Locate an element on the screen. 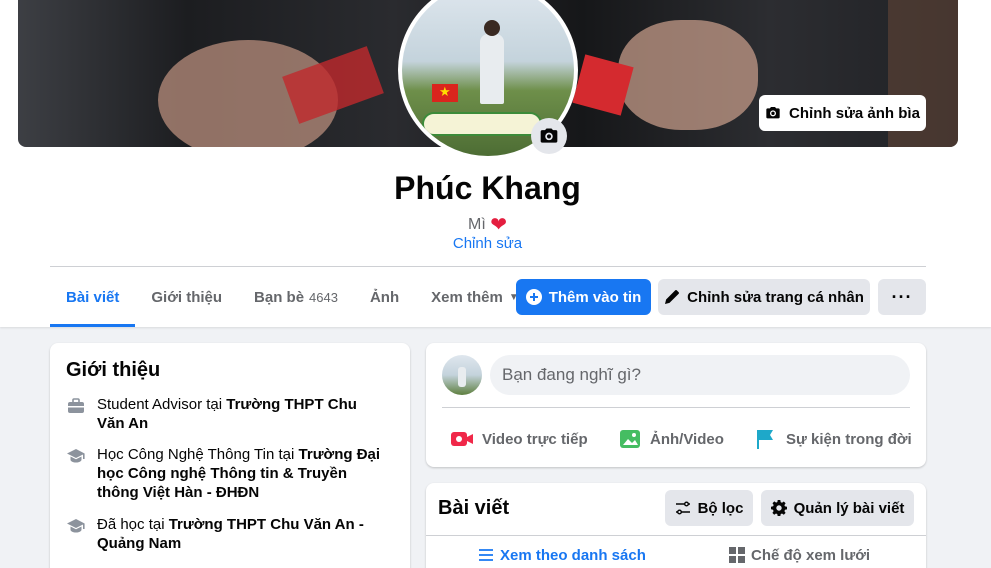 Image resolution: width=991 pixels, height=568 pixels. briefcase-icon is located at coordinates (76, 405).